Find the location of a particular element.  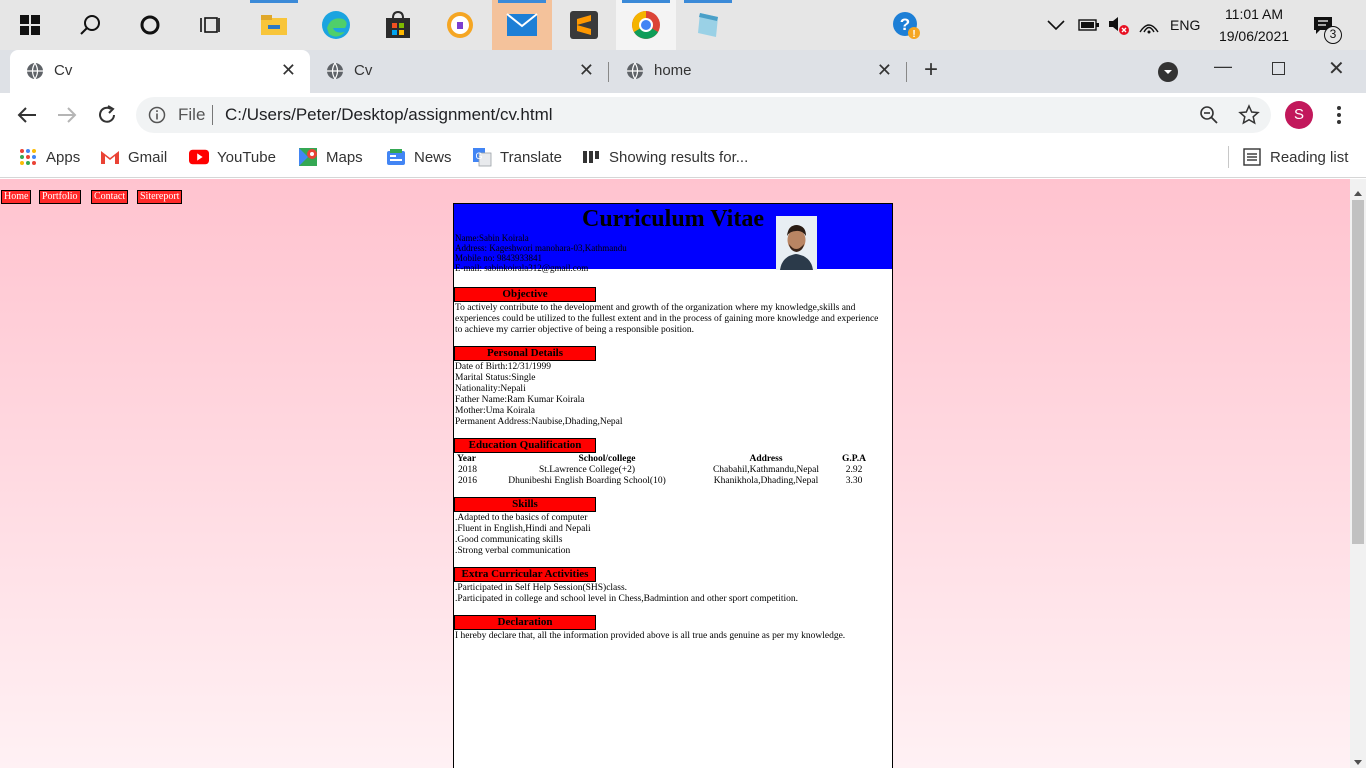

bookmark-label: YouTube is located at coordinates (246, 157).